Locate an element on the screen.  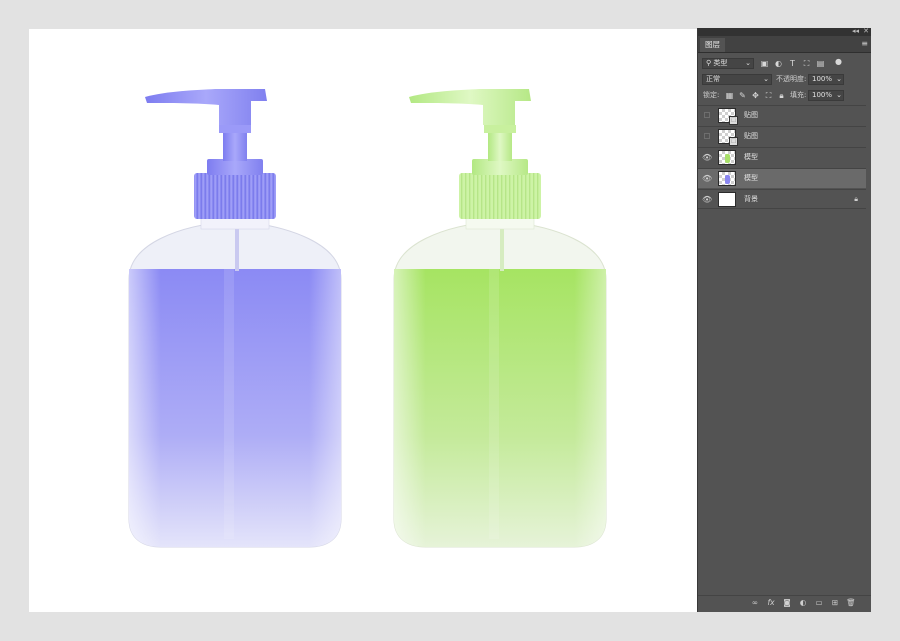
add-mask-icon: ◙ is located at coordinates (787, 603).